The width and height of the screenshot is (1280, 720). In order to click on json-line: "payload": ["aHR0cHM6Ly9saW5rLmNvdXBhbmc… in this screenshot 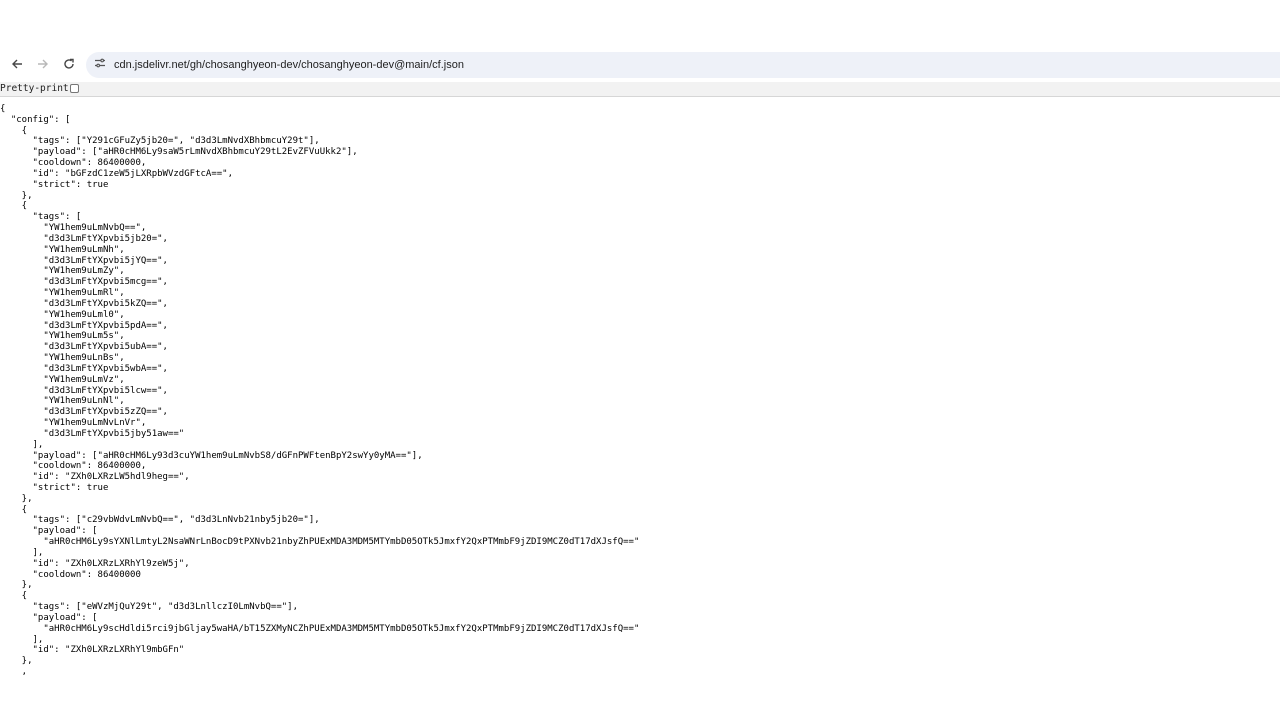, I will do `click(179, 152)`.